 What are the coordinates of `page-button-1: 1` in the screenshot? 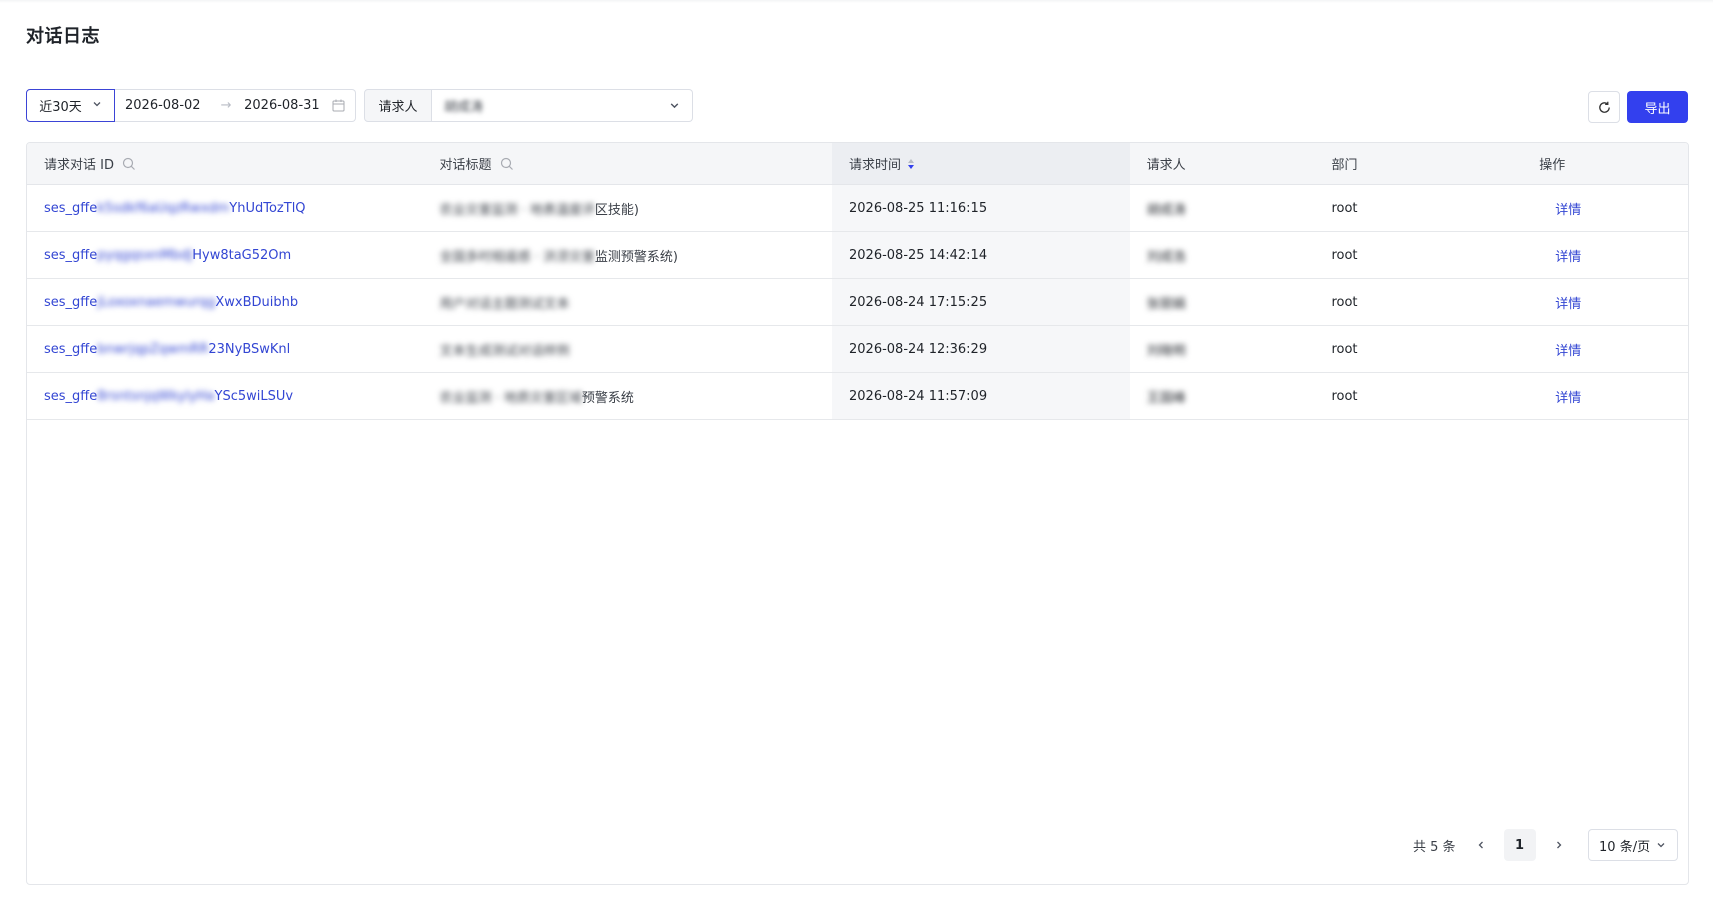 It's located at (1519, 845).